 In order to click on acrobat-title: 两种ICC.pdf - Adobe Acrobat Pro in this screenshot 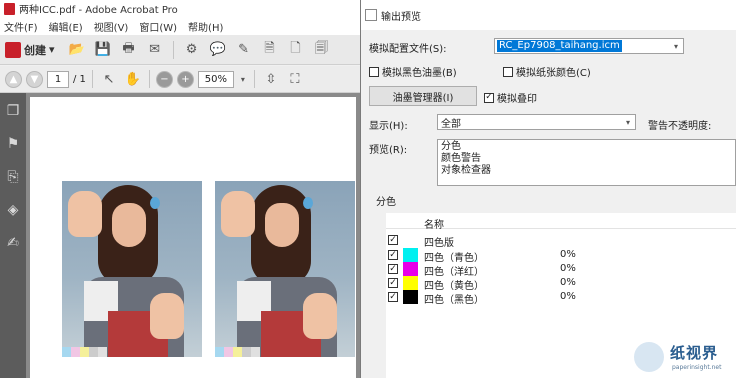, I will do `click(98, 10)`.